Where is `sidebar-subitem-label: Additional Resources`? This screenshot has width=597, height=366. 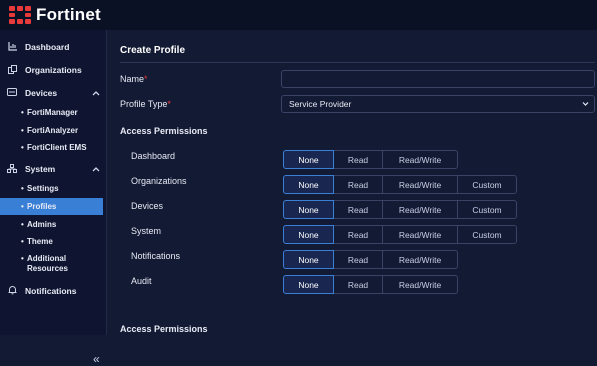 sidebar-subitem-label: Additional Resources is located at coordinates (47, 263).